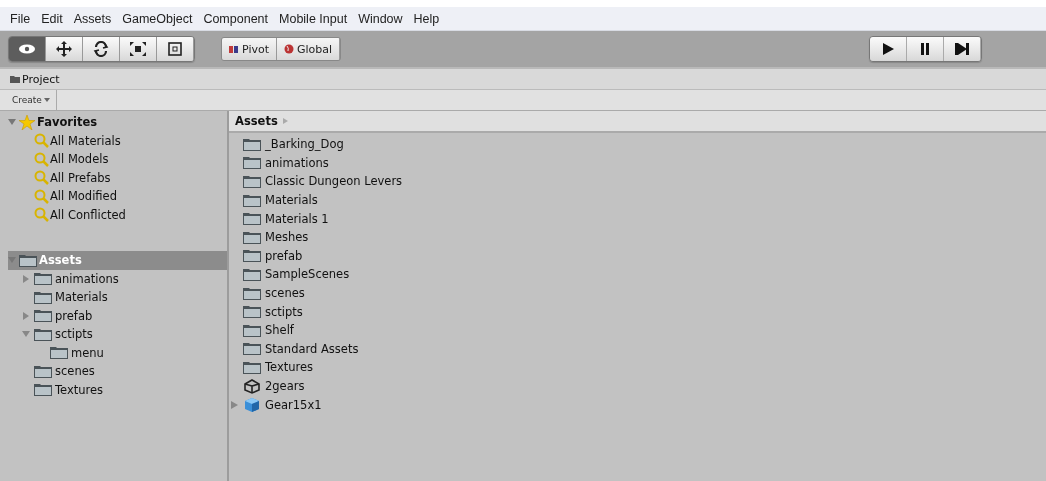 The height and width of the screenshot is (481, 1046). I want to click on asset-item: Meshes, so click(637, 237).